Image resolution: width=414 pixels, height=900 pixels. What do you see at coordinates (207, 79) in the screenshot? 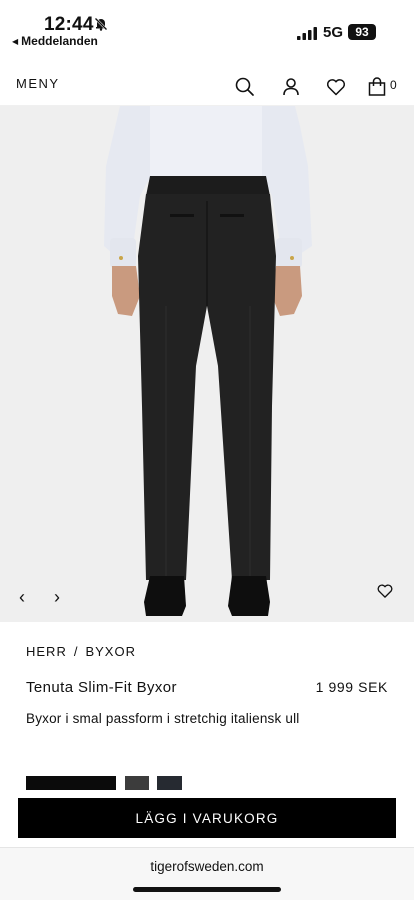
I see `site-header: MENY 0` at bounding box center [207, 79].